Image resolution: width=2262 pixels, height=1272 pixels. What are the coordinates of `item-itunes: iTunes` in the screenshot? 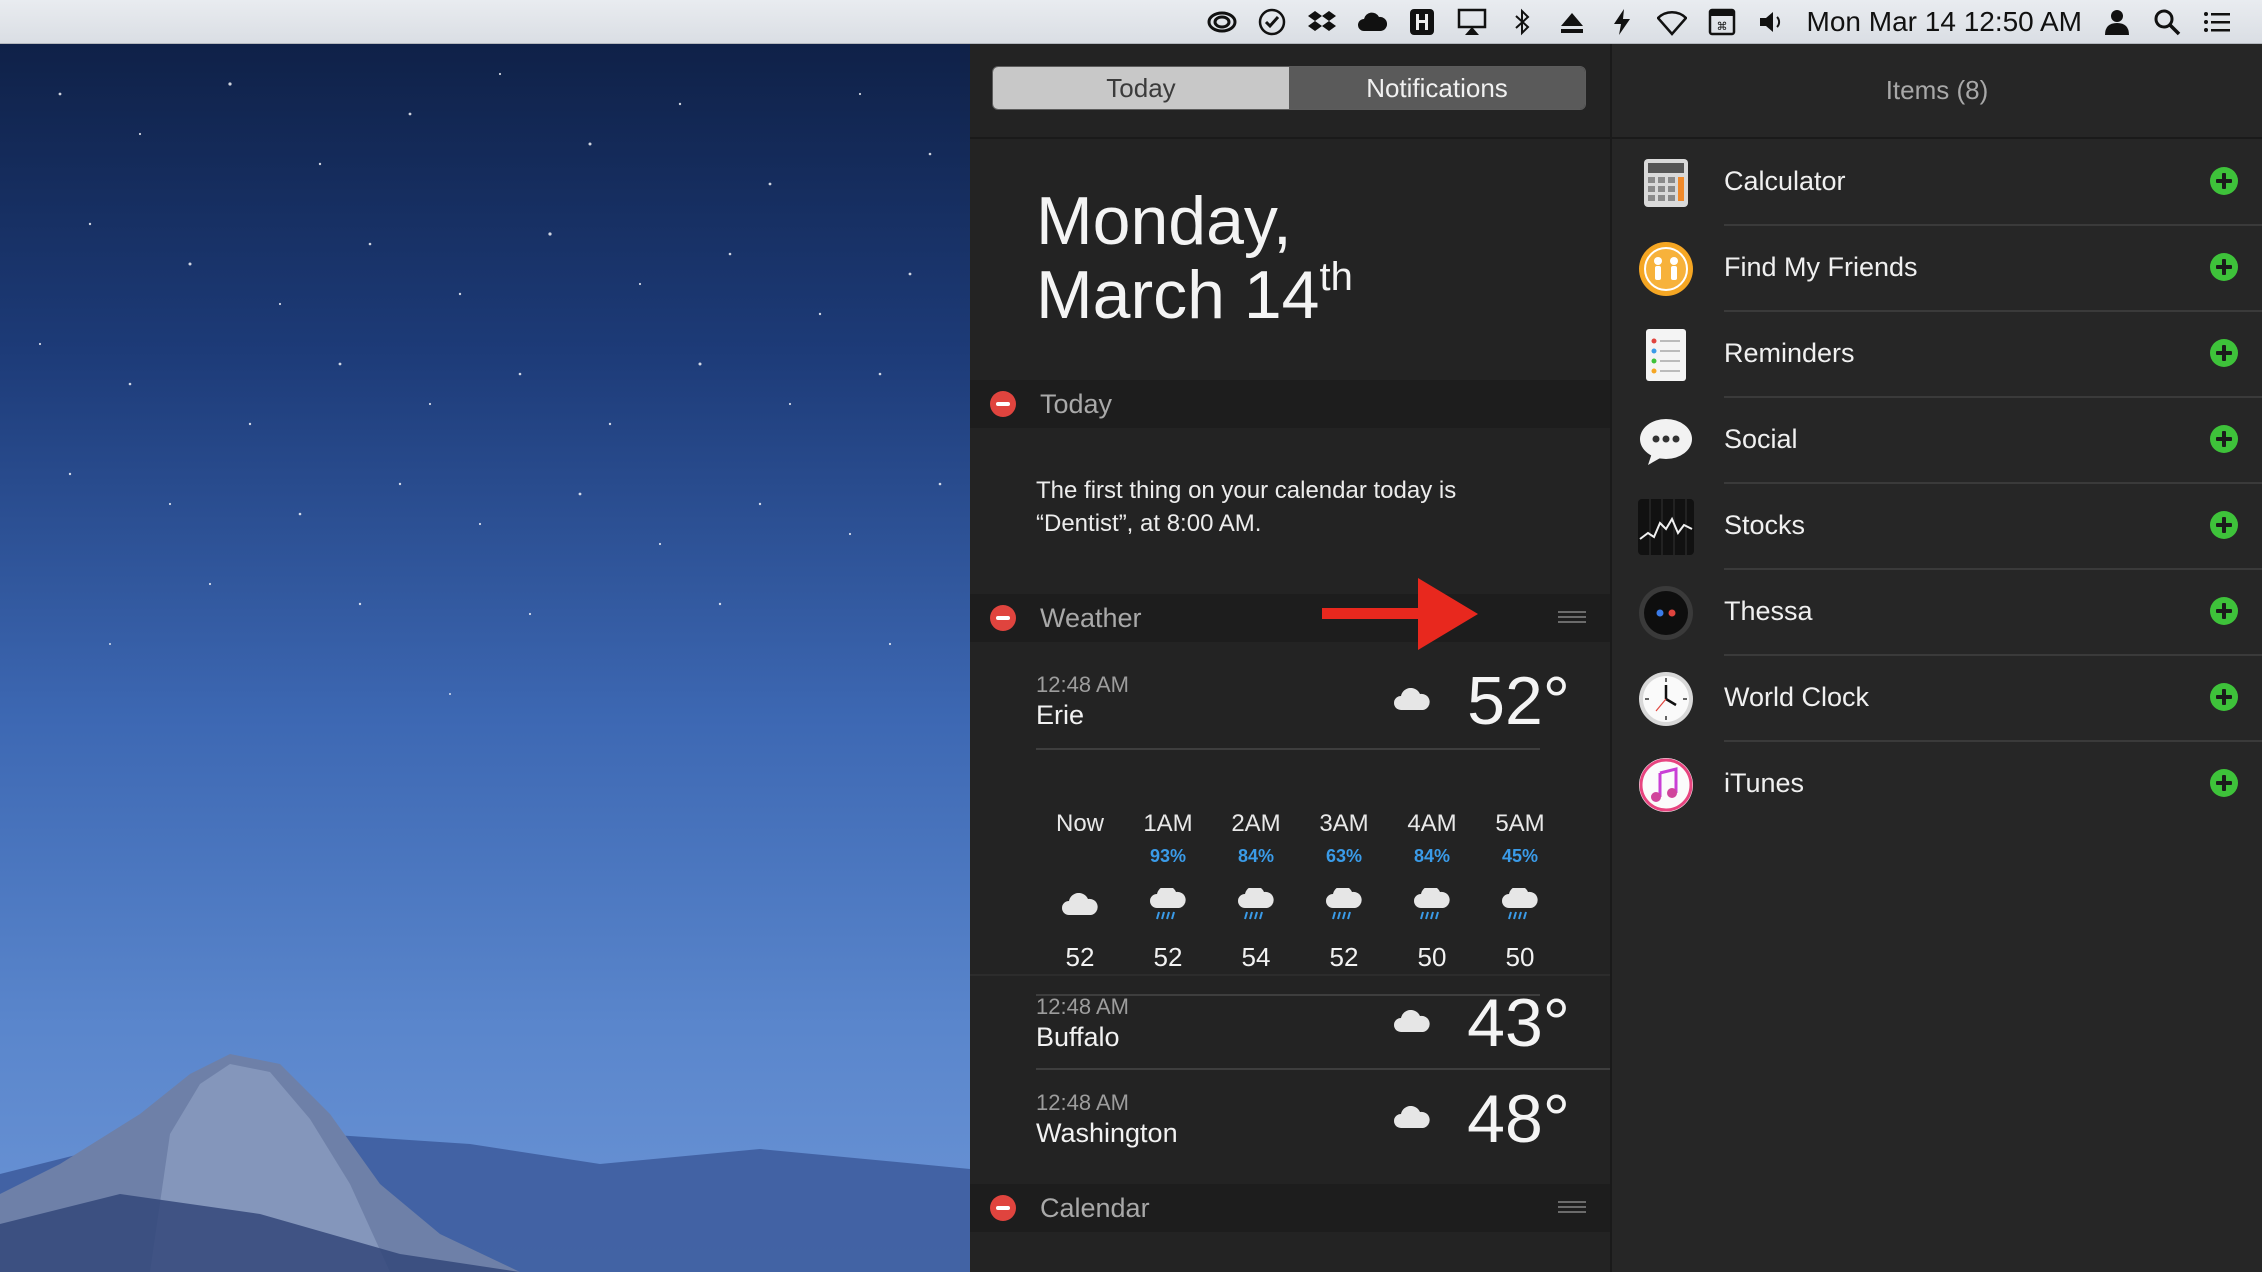 It's located at (1937, 785).